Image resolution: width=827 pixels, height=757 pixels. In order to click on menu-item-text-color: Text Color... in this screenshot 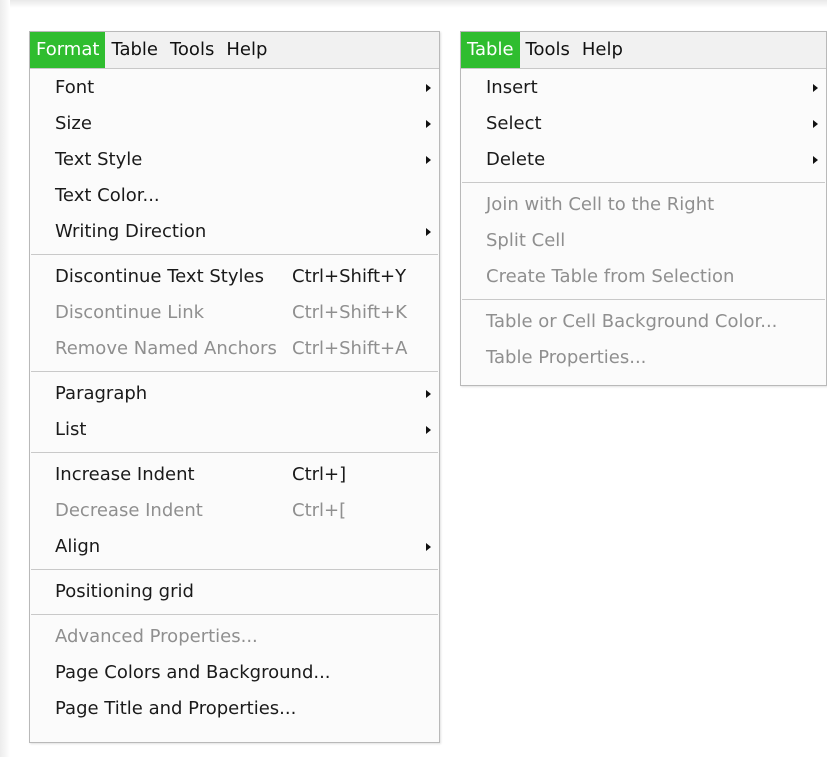, I will do `click(234, 196)`.